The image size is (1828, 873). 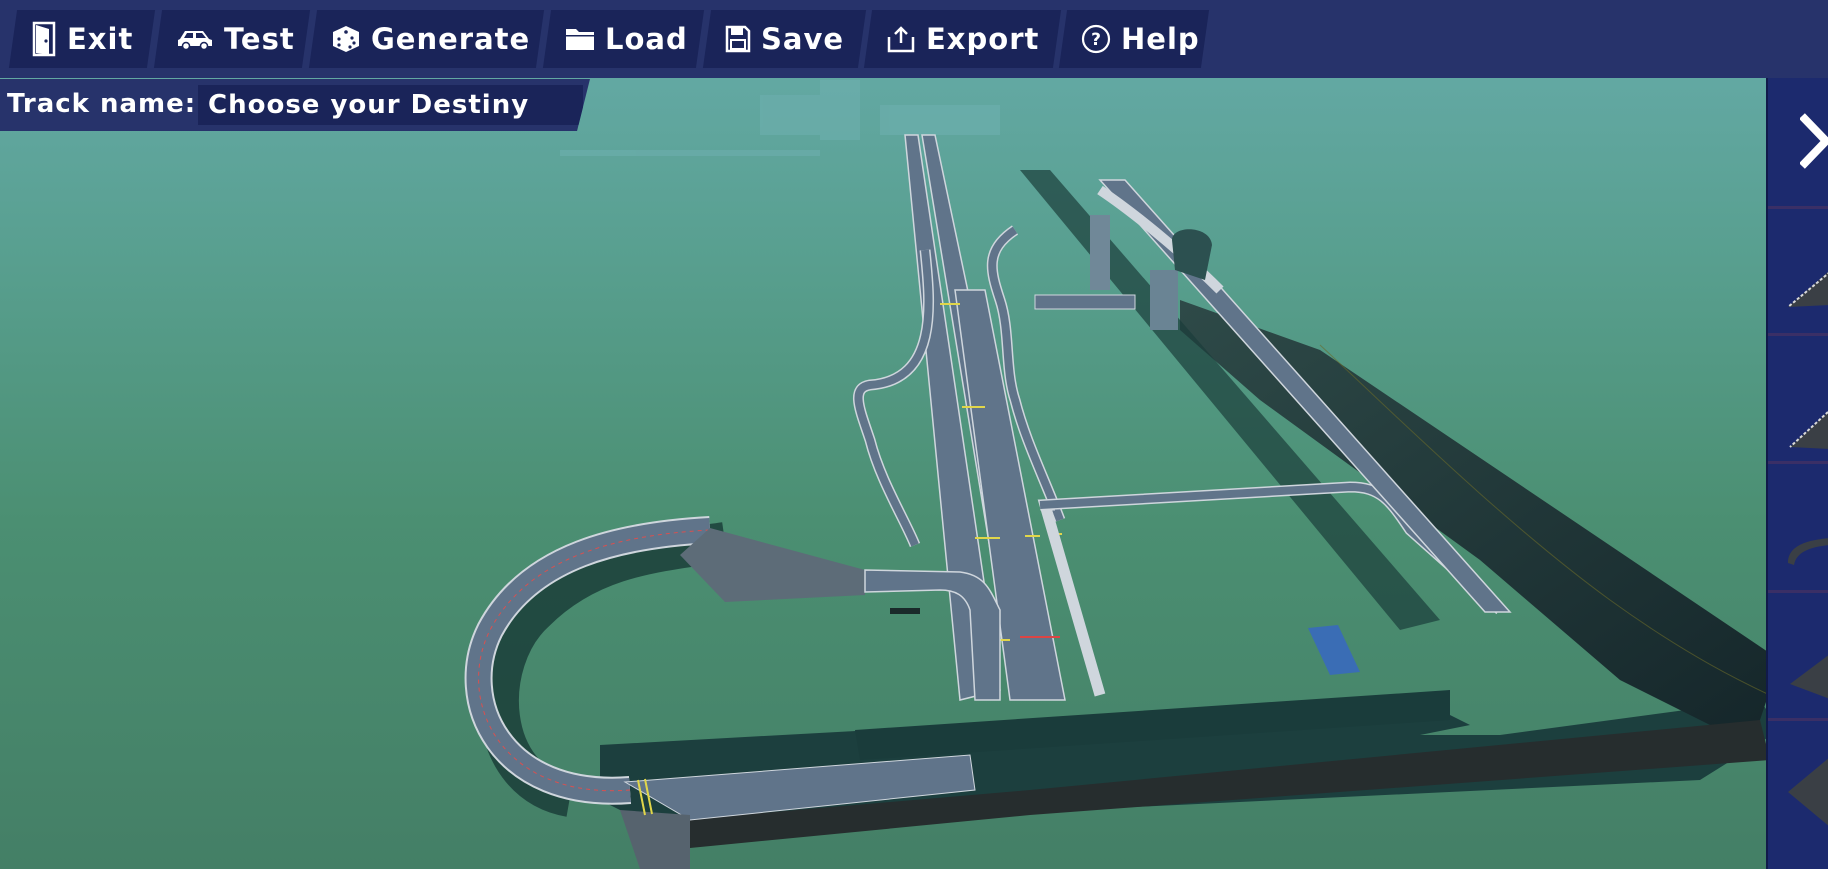 I want to click on generate-label: Generate, so click(x=451, y=39).